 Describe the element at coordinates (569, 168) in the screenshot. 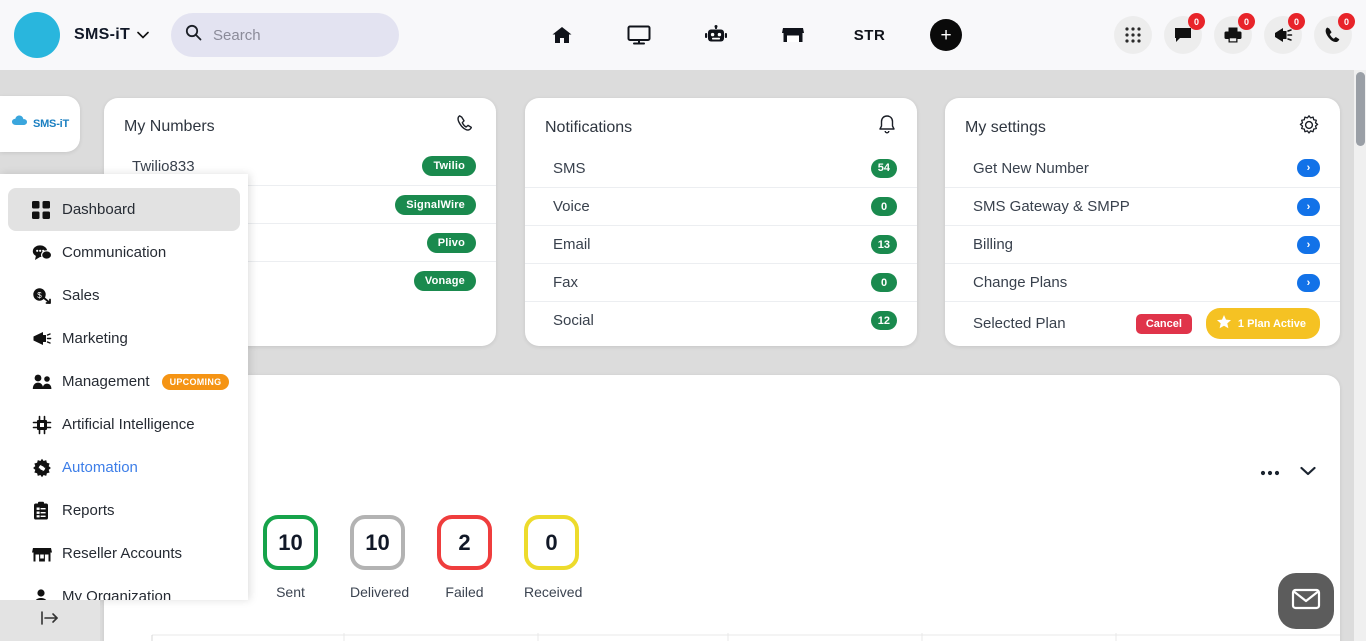

I see `notification-label: SMS` at that location.